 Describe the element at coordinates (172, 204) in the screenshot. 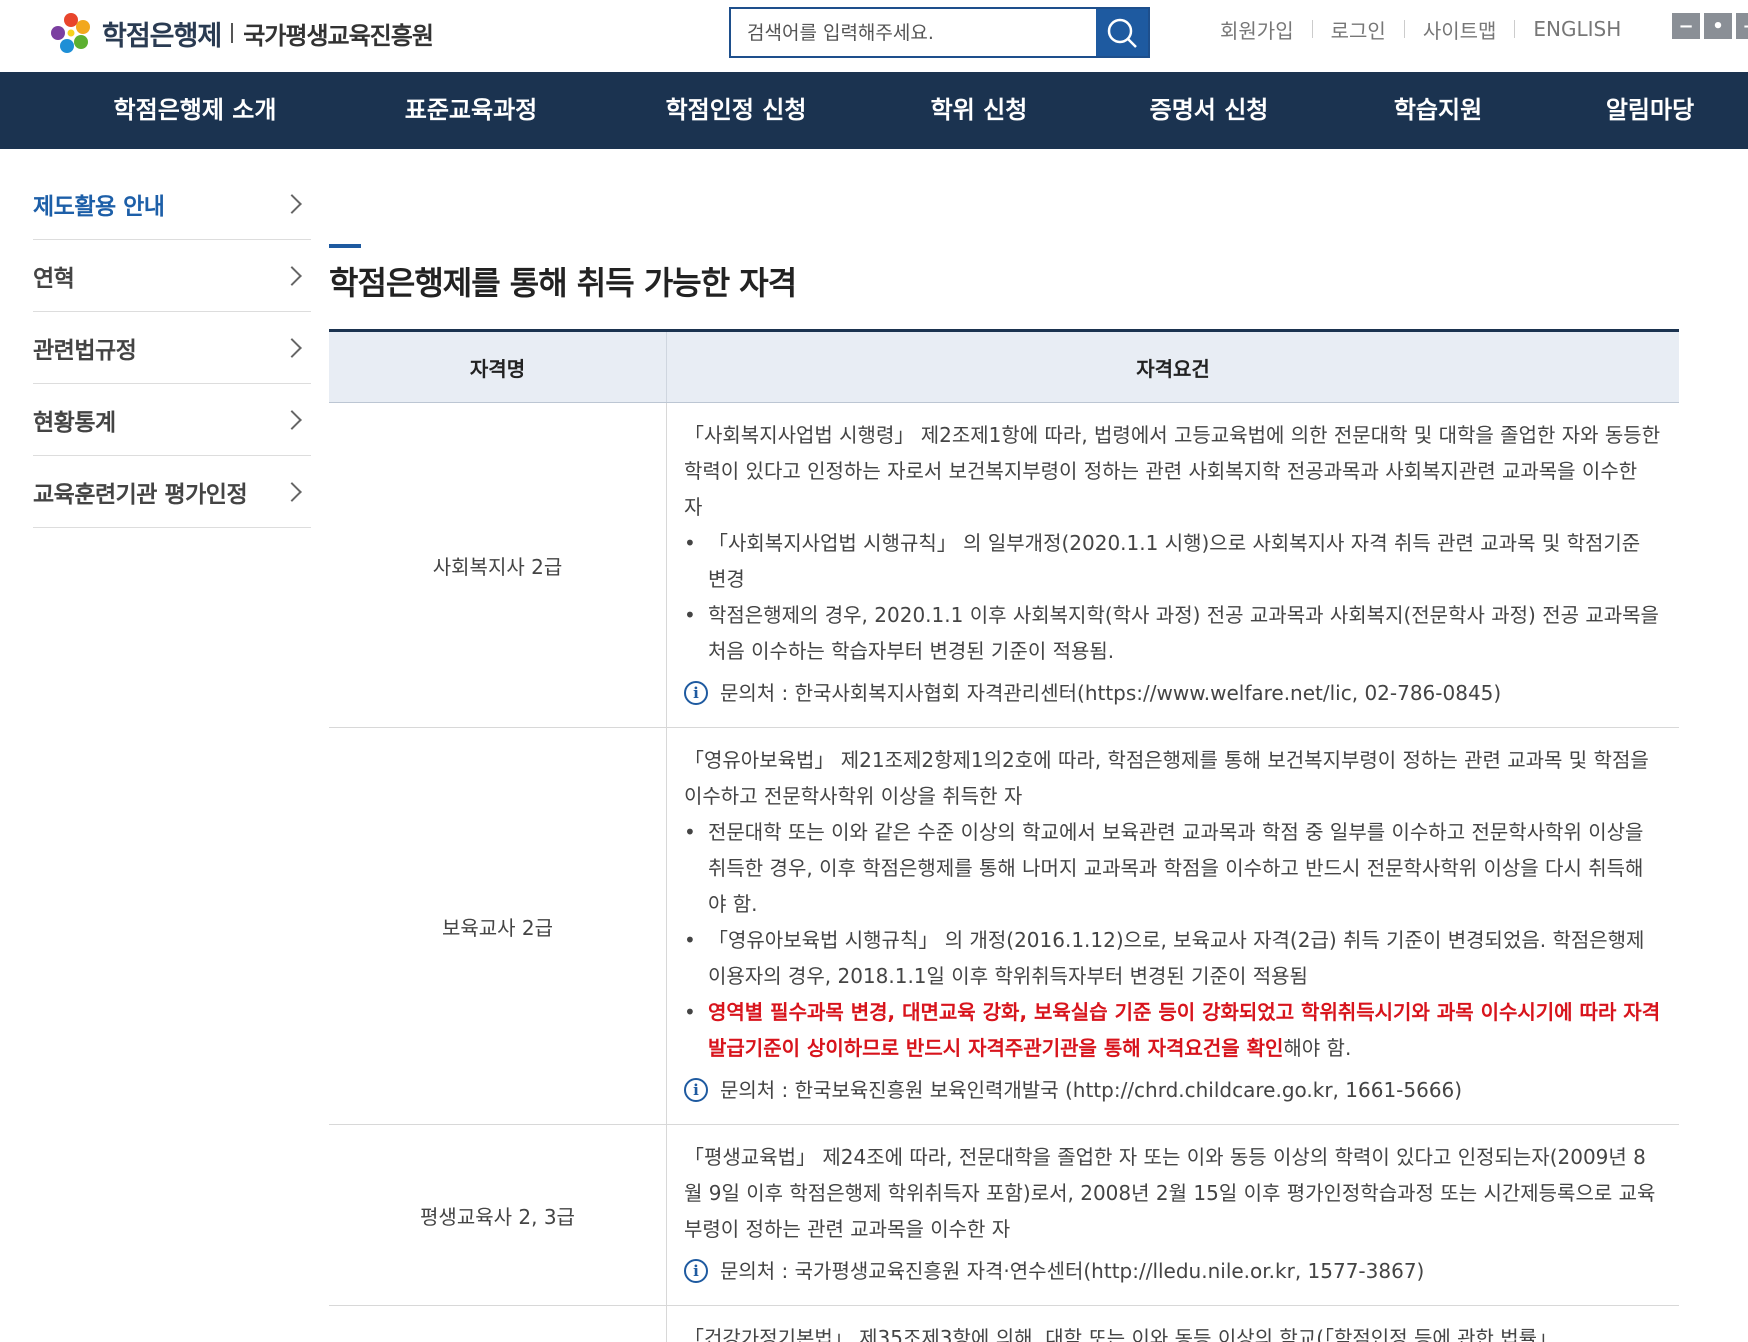

I see `sidebar-item-system-guide: 제도활용 안내` at that location.